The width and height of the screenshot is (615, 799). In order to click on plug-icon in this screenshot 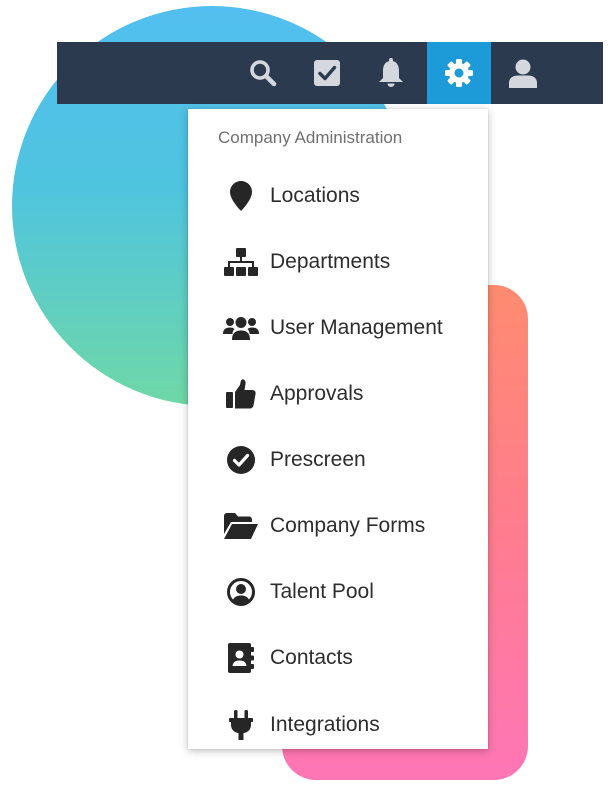, I will do `click(241, 725)`.